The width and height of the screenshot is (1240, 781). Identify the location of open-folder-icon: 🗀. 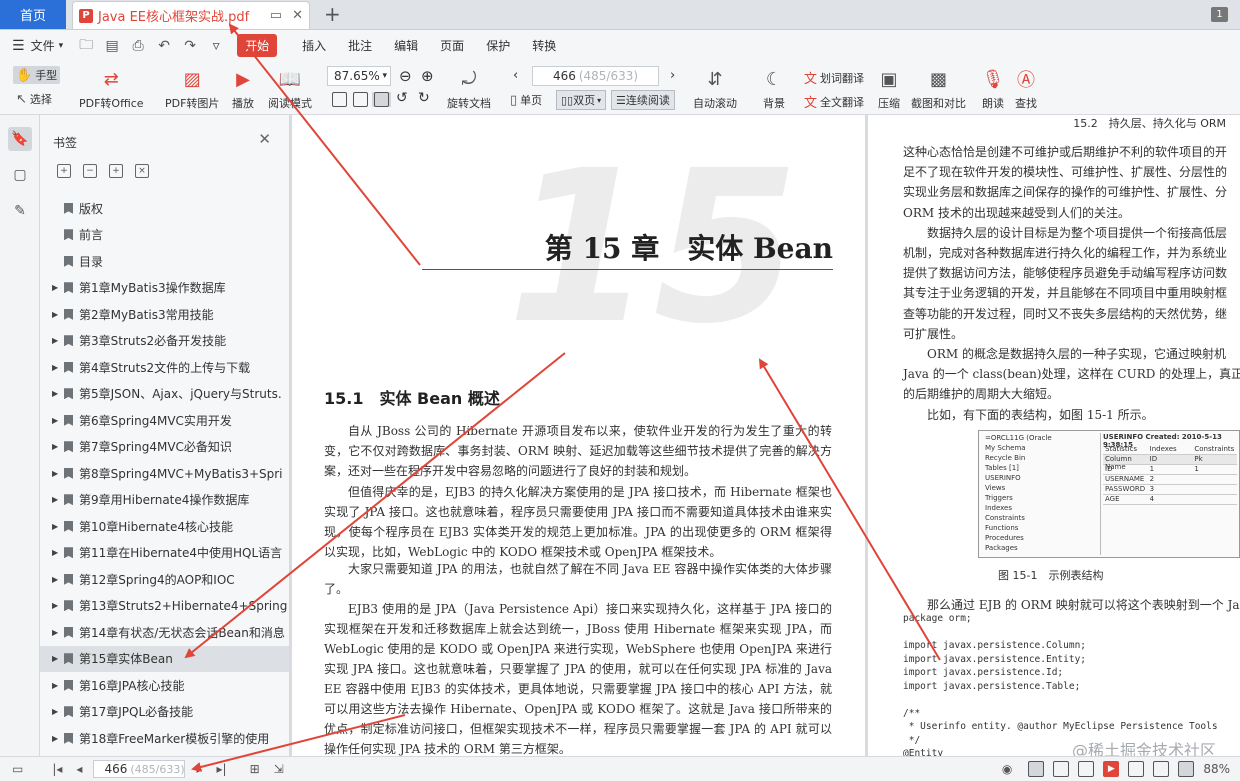
(86, 45).